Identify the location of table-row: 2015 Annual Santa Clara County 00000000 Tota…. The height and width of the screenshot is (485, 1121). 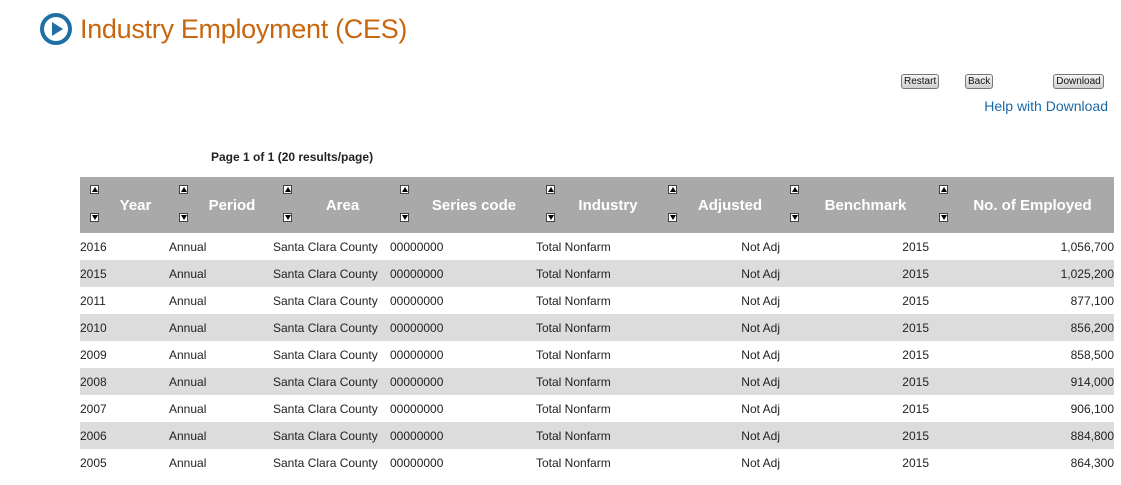
(597, 273).